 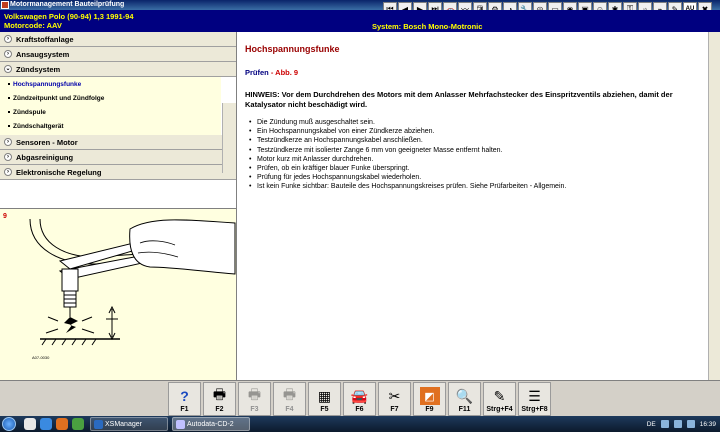 I want to click on start-button, so click(x=9, y=424).